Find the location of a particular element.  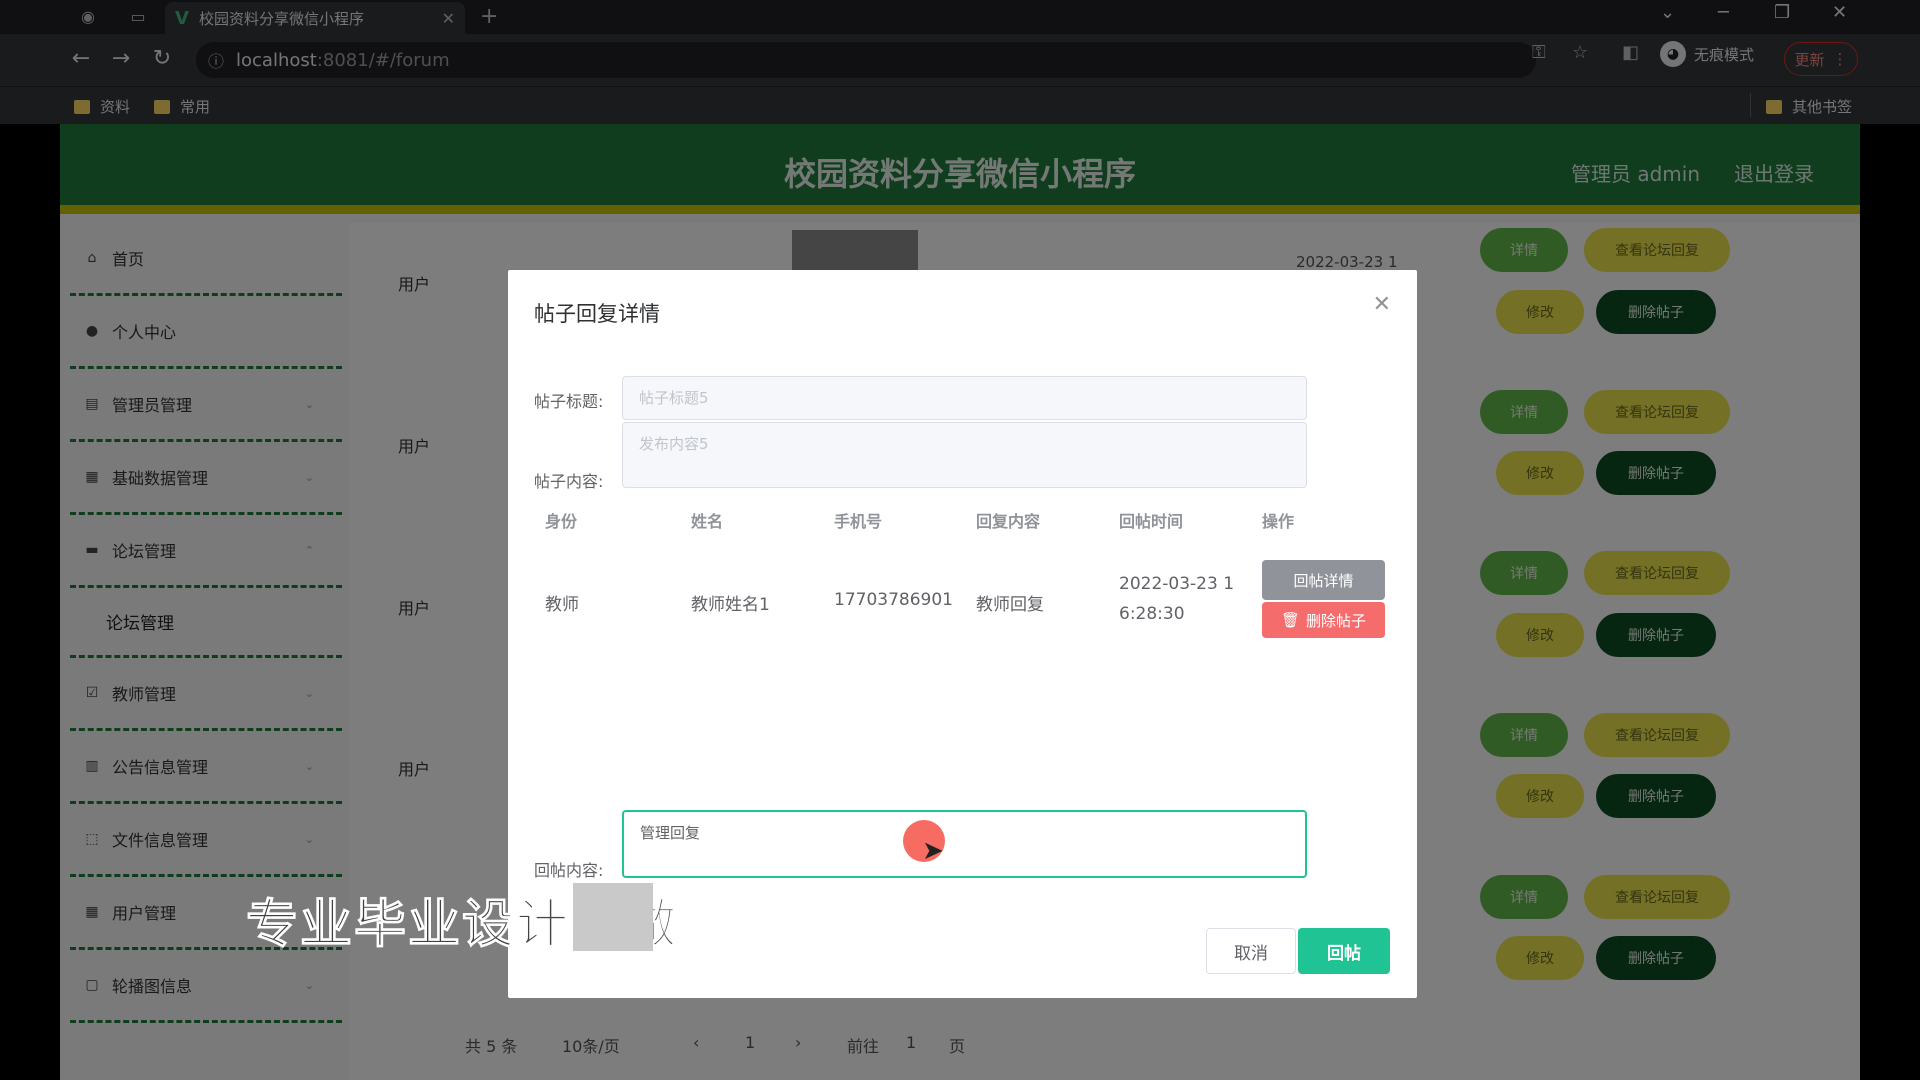

post-title-label: 帖子标题: is located at coordinates (569, 401).